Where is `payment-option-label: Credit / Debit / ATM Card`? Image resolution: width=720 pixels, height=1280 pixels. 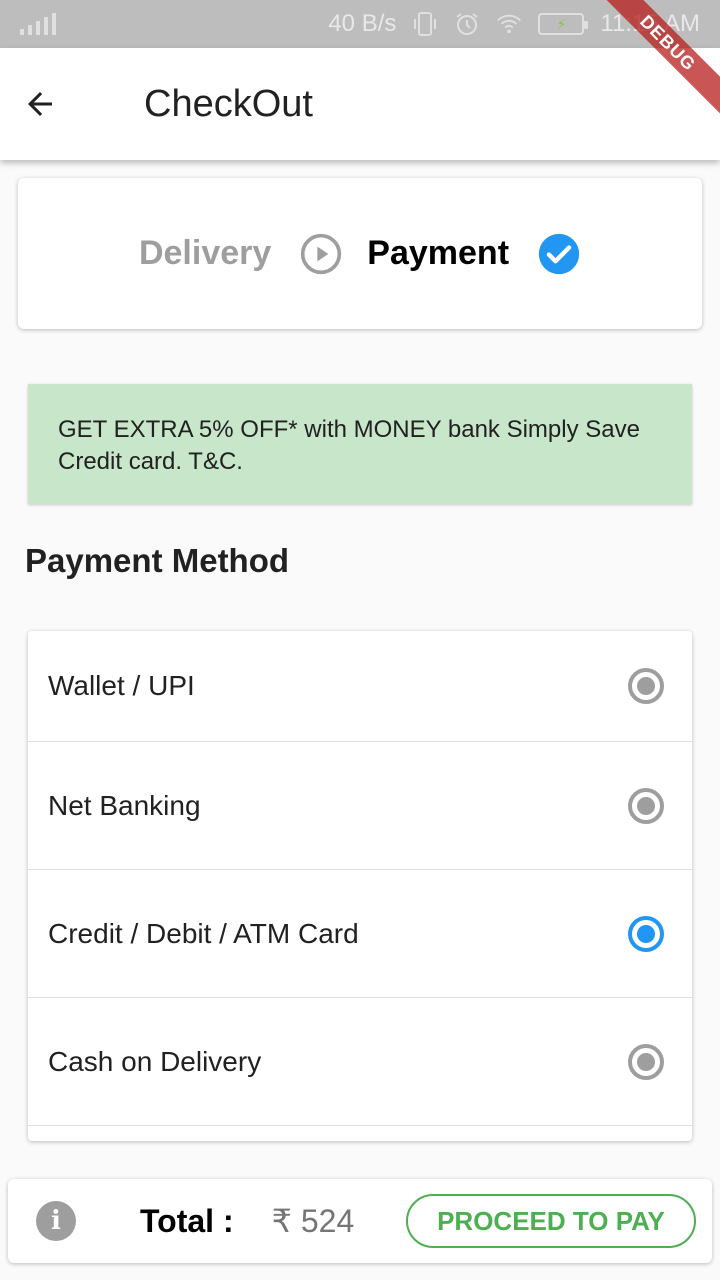
payment-option-label: Credit / Debit / ATM Card is located at coordinates (203, 933).